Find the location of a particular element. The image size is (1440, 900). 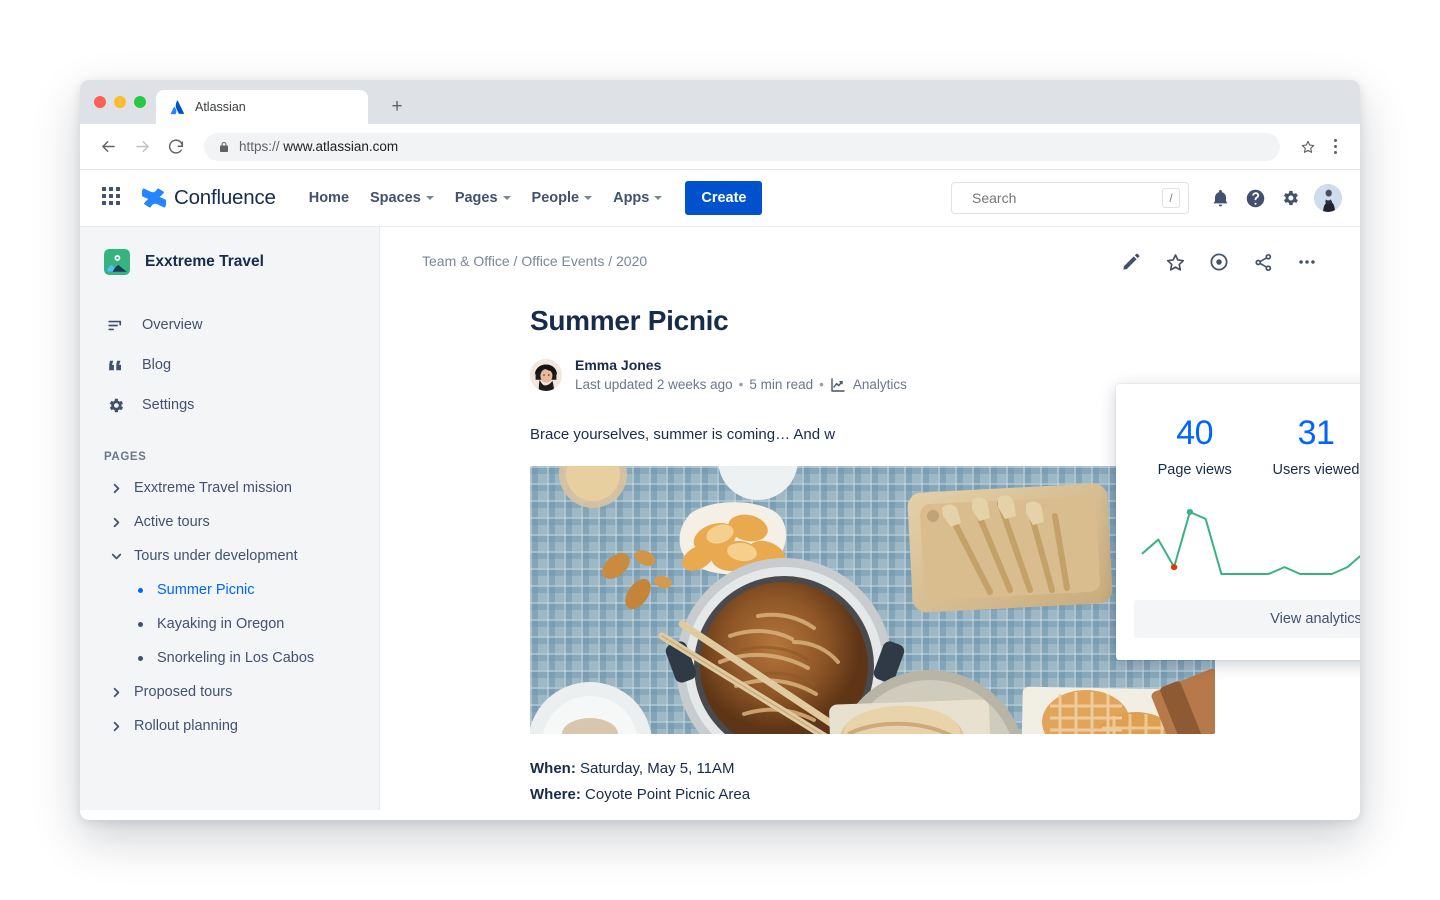

reload-icon is located at coordinates (176, 147).